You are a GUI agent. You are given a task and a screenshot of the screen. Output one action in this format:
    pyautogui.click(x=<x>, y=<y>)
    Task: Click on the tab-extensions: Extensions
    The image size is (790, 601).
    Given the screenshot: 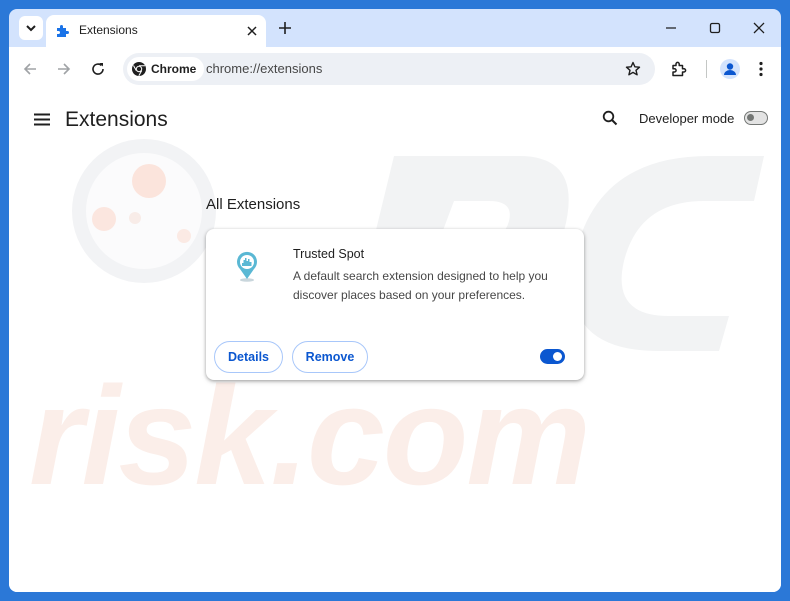 What is the action you would take?
    pyautogui.click(x=156, y=31)
    